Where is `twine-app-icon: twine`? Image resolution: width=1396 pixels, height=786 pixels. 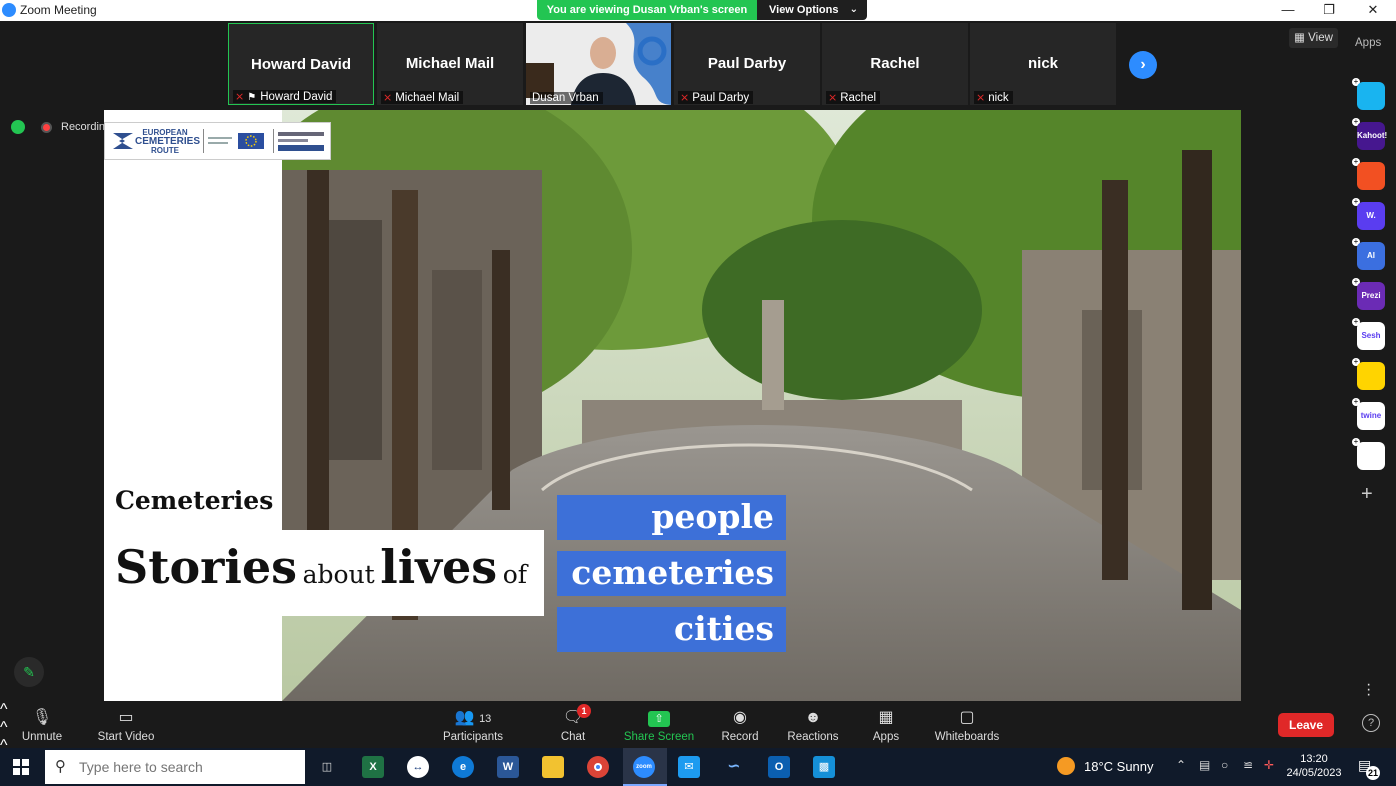
twine-app-icon: twine is located at coordinates (1371, 416).